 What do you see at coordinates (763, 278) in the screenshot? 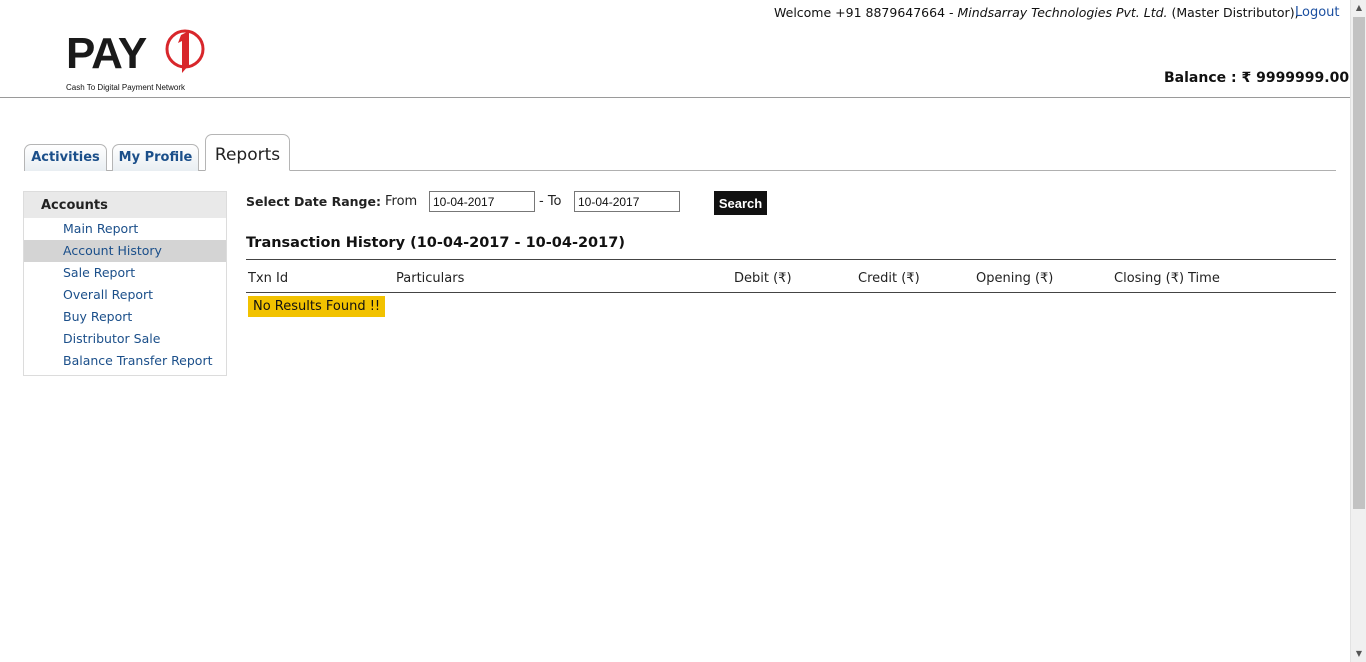
I see `column-debit: Debit (₹)` at bounding box center [763, 278].